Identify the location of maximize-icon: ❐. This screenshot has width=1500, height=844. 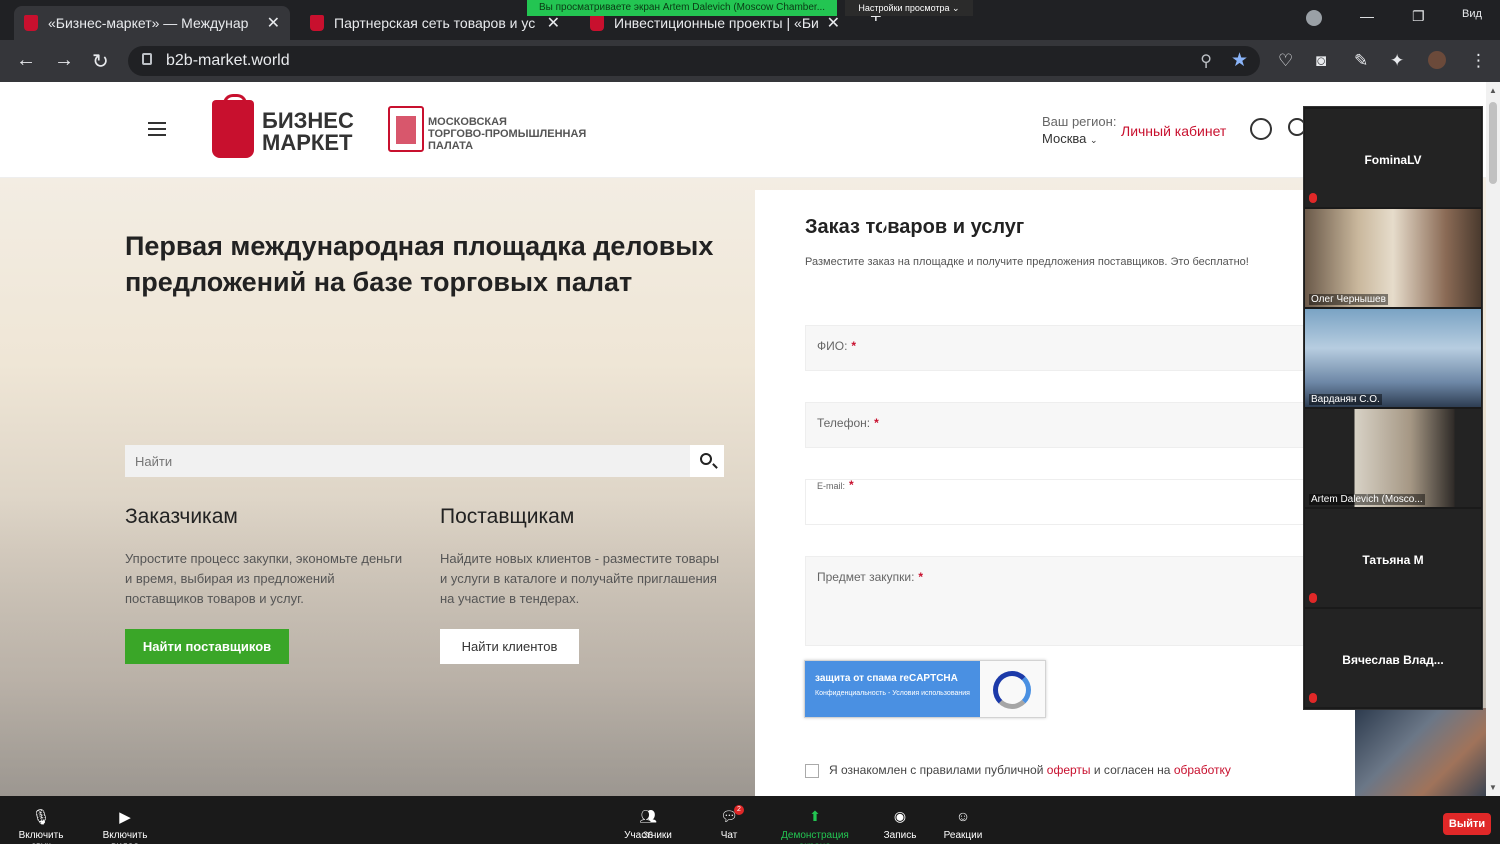
(1418, 16).